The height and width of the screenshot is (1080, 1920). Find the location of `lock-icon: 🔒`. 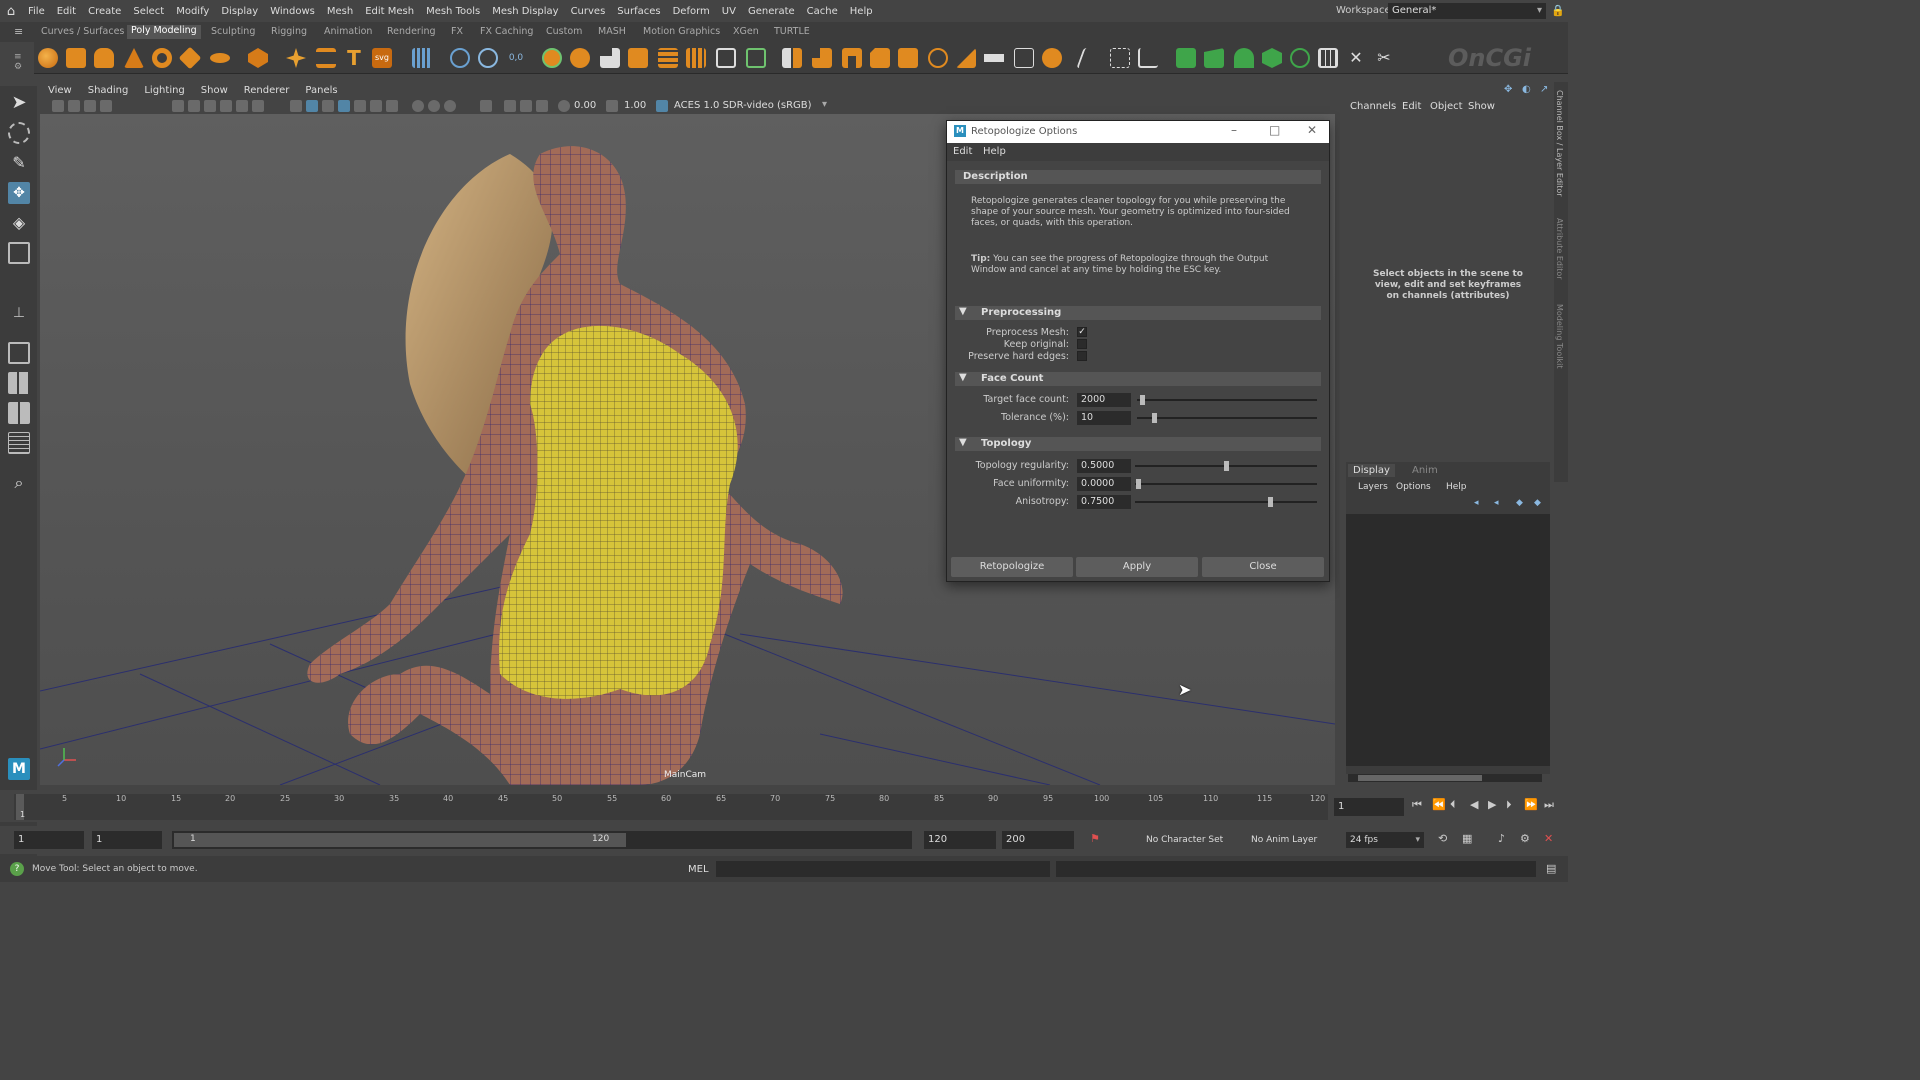

lock-icon: 🔒 is located at coordinates (1558, 10).